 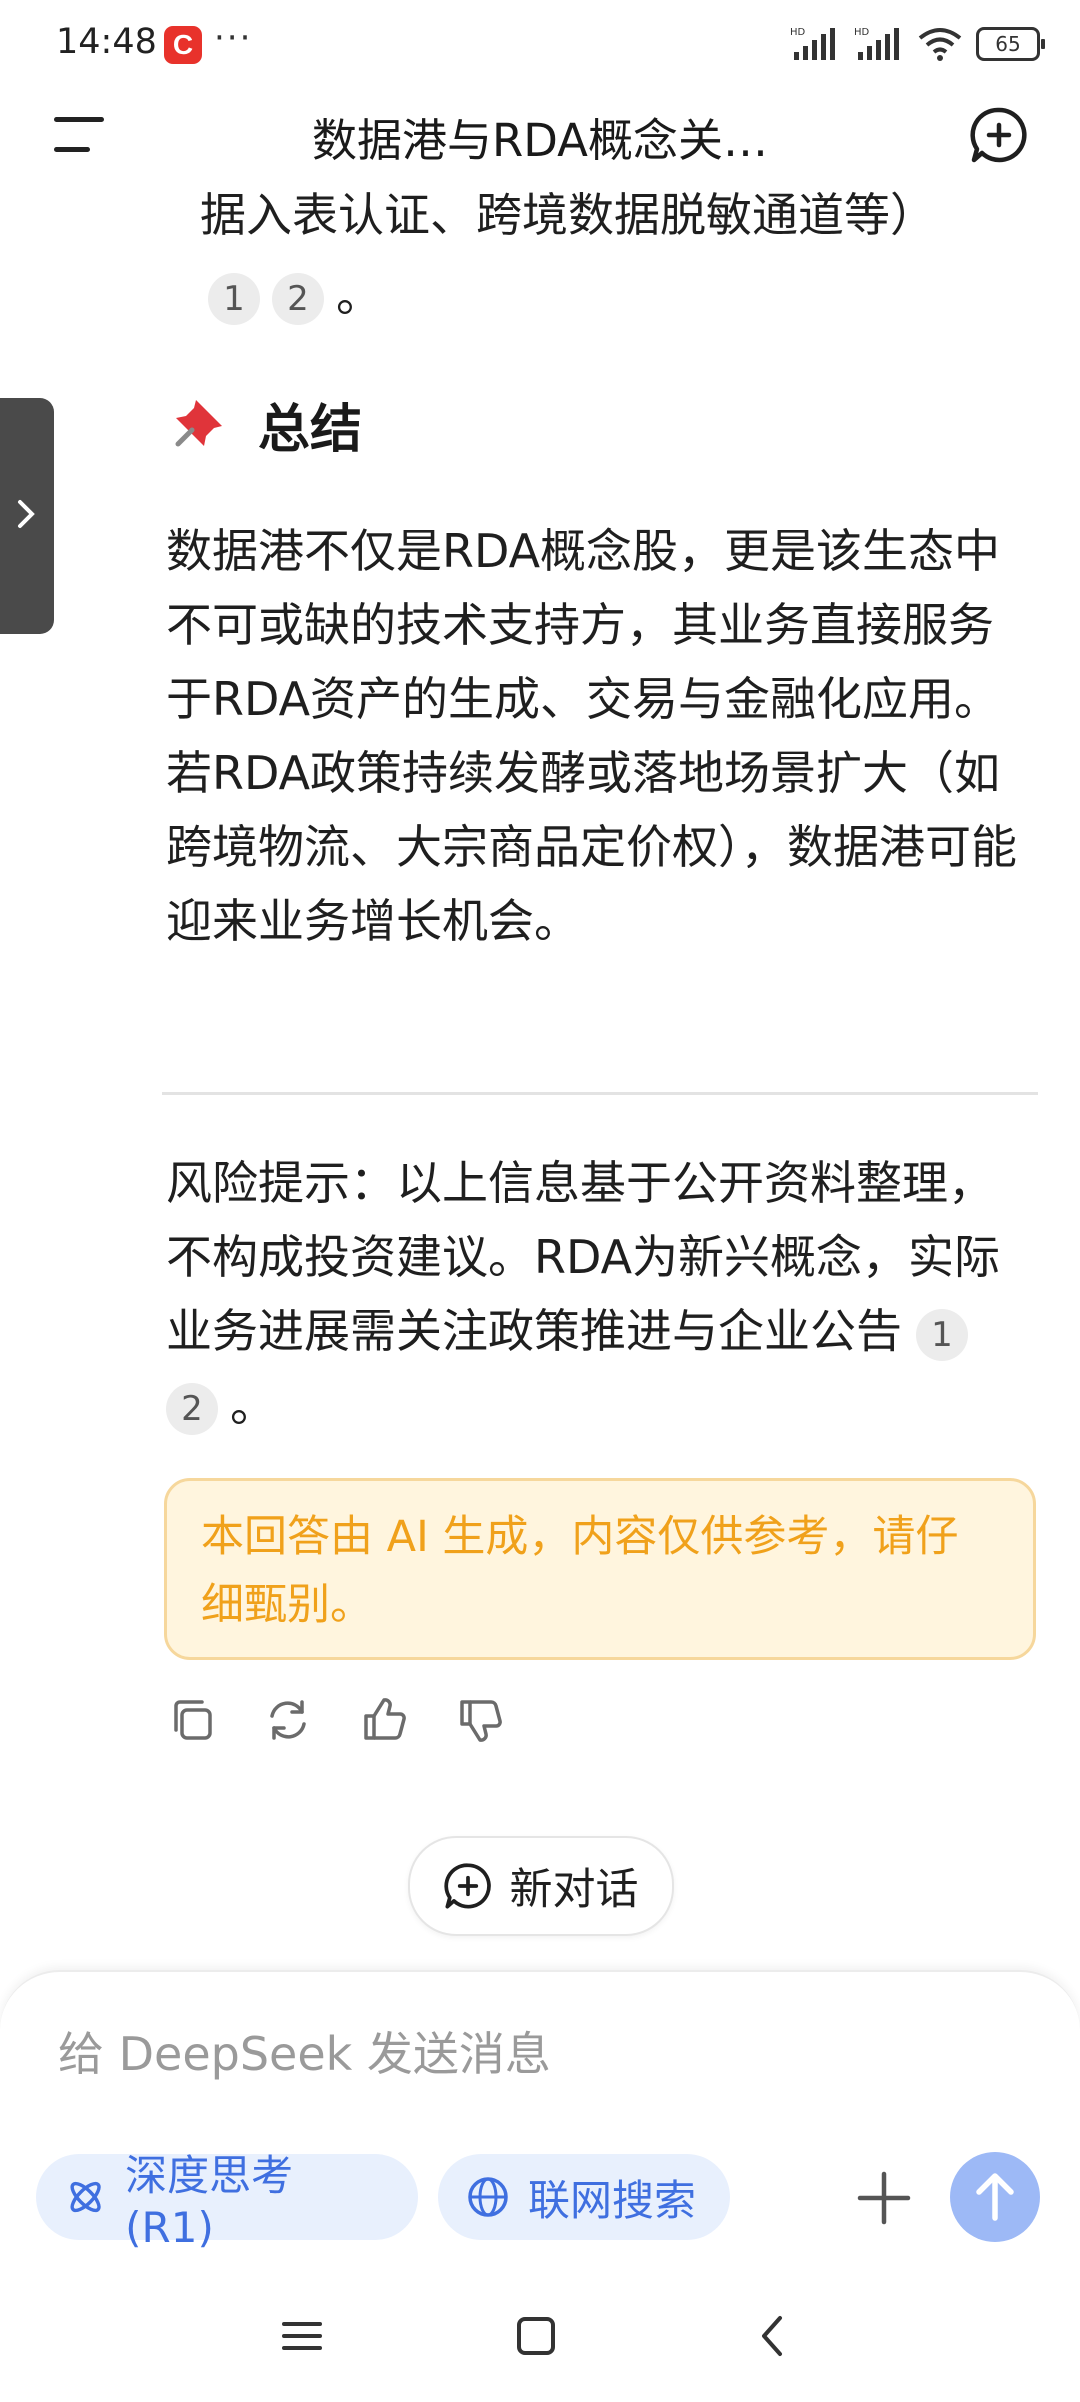 What do you see at coordinates (876, 43) in the screenshot?
I see `signal-icon-2: HD` at bounding box center [876, 43].